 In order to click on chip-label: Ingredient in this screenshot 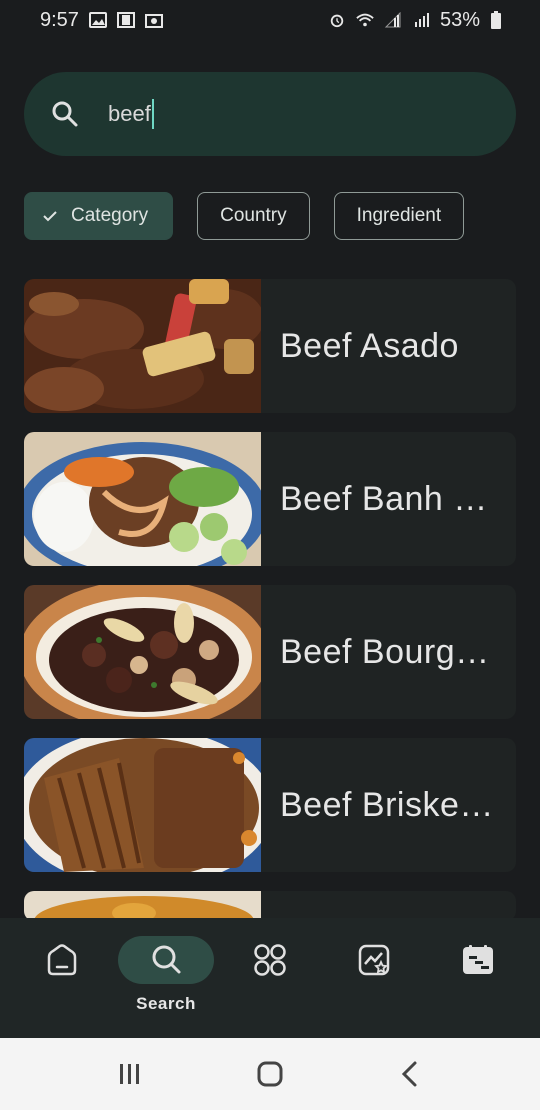, I will do `click(399, 215)`.